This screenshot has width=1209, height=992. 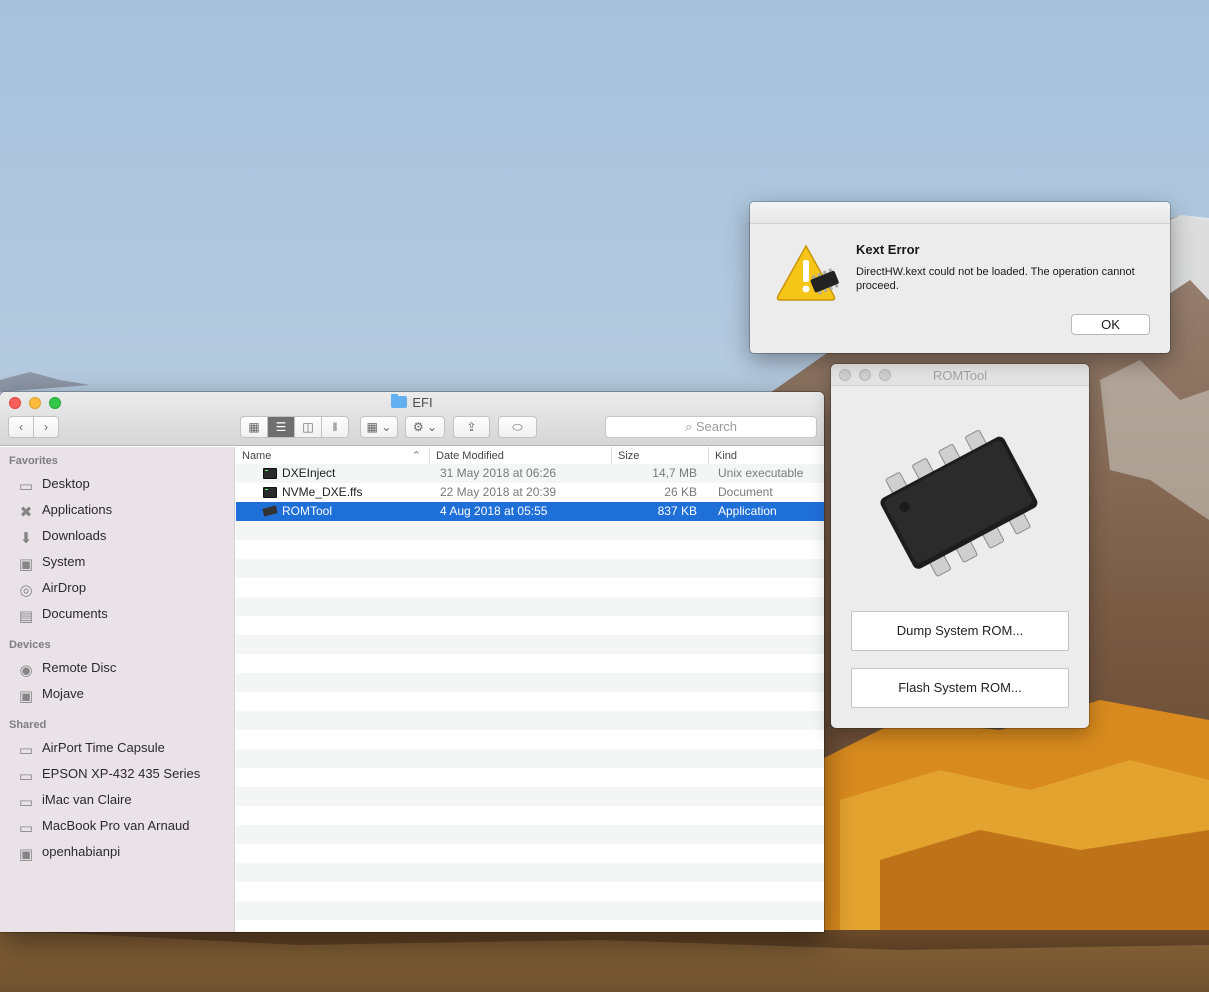 I want to click on back-forward-buttons: ‹ ›, so click(x=33, y=427).